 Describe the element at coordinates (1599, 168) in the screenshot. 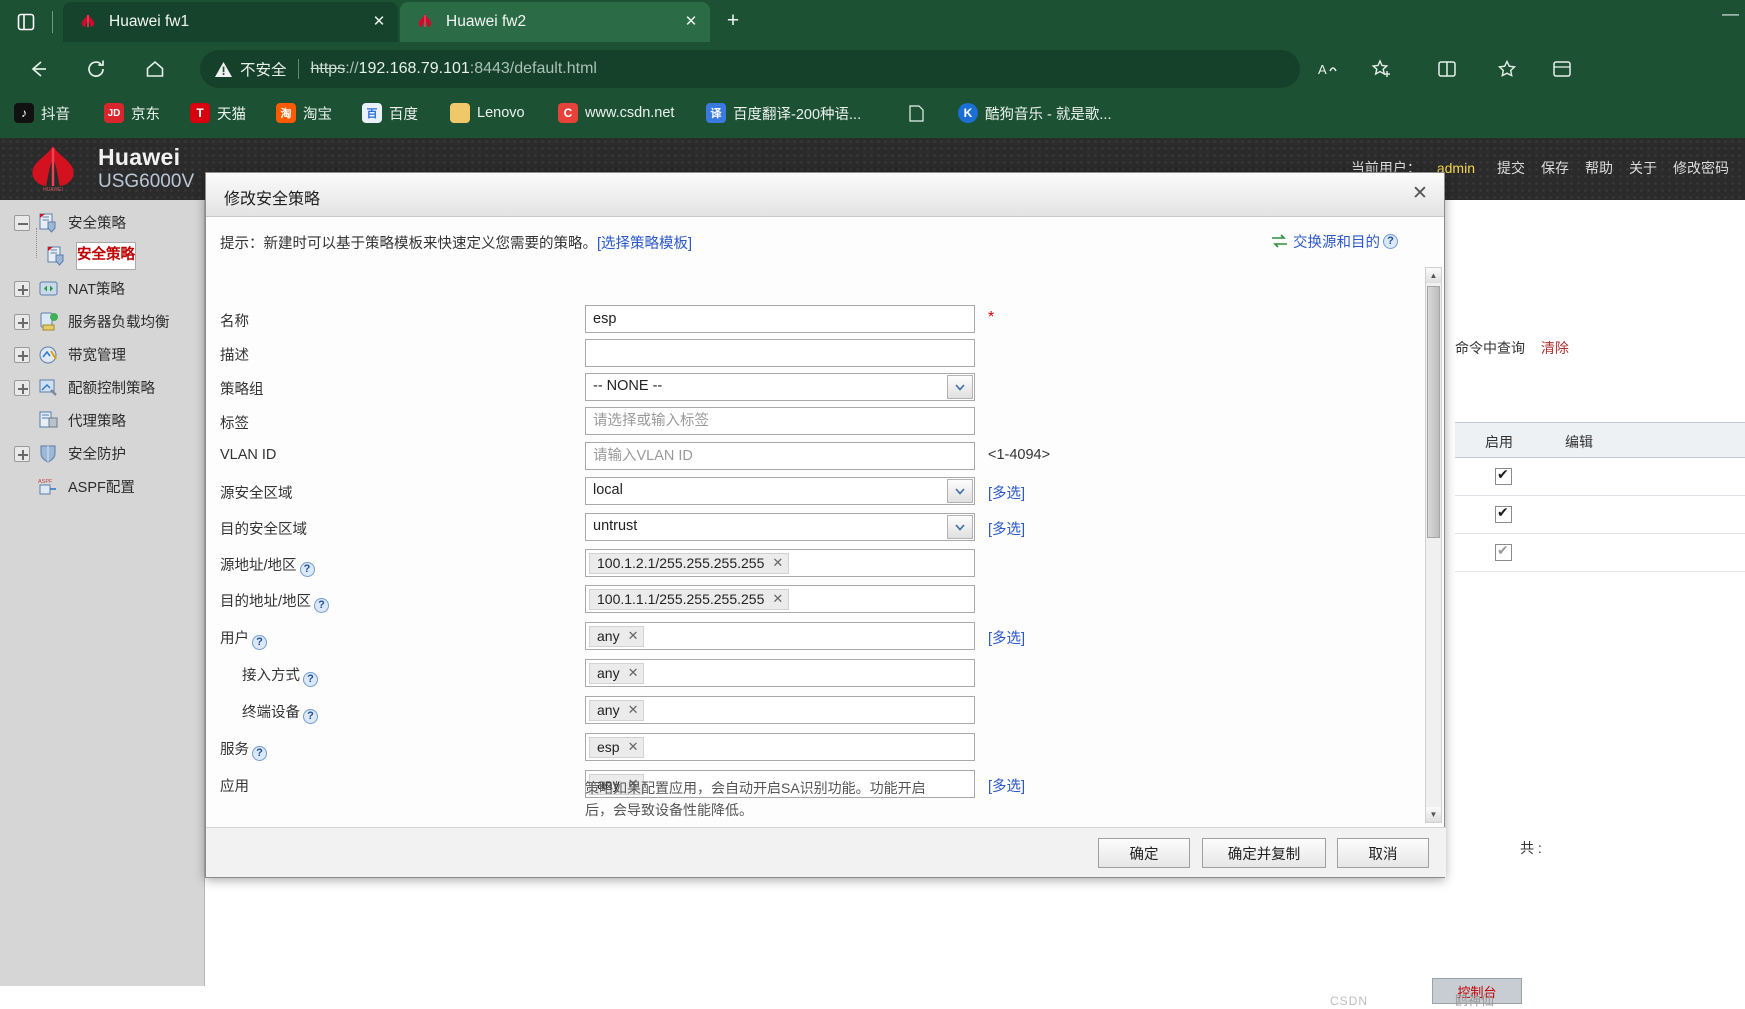

I see `header-action-help: 帮助` at that location.